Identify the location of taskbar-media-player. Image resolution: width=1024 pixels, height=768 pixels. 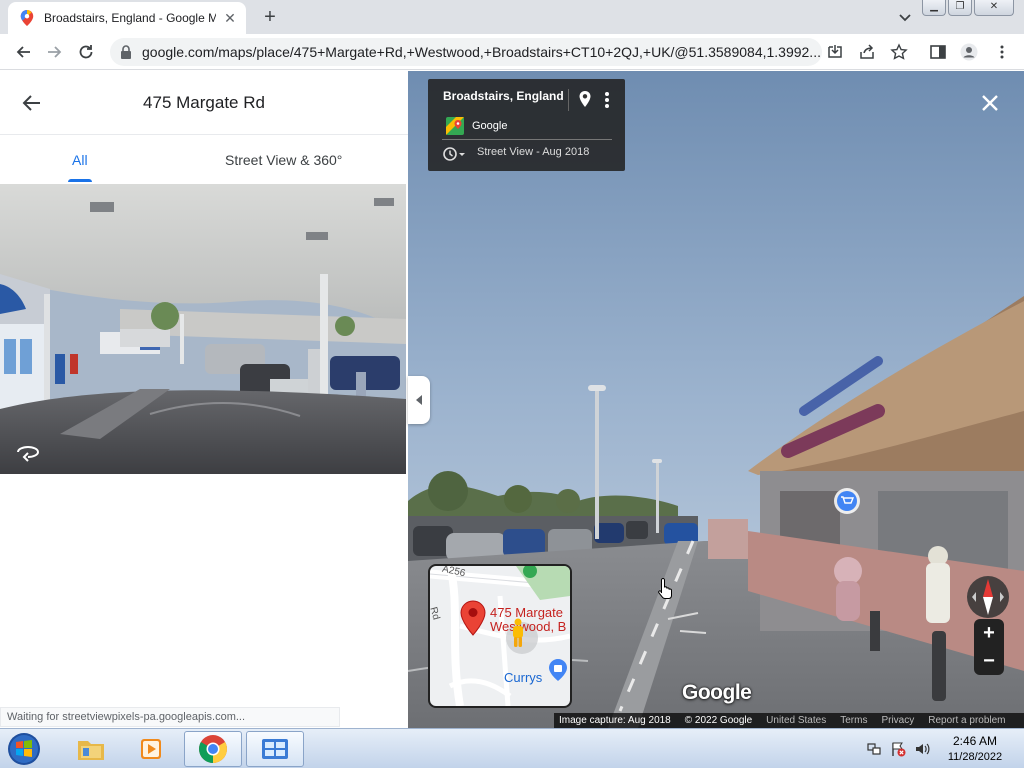
(151, 749).